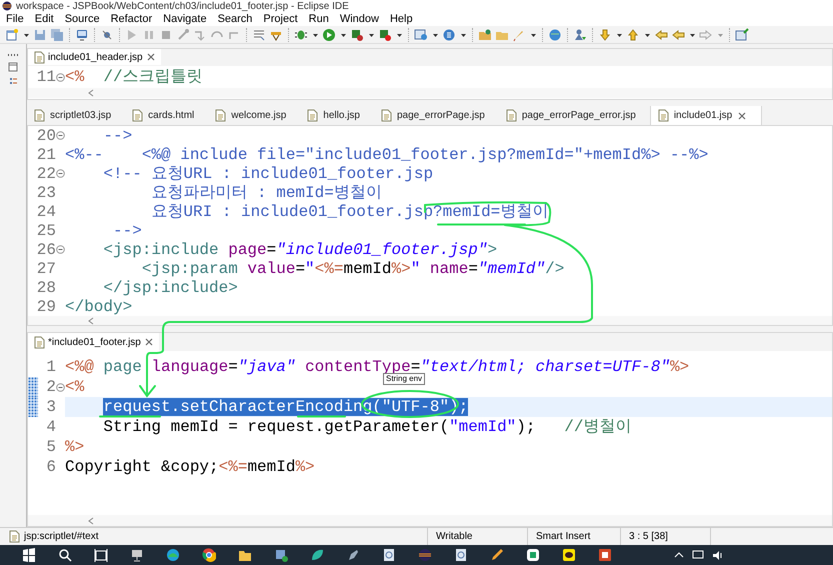 The height and width of the screenshot is (565, 833). Describe the element at coordinates (185, 19) in the screenshot. I see `menu-item: Navigate` at that location.